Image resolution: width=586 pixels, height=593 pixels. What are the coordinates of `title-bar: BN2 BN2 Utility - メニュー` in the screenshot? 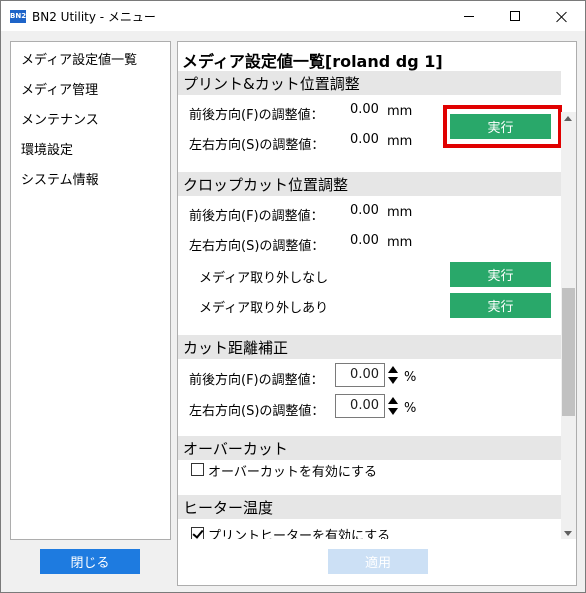 It's located at (293, 16).